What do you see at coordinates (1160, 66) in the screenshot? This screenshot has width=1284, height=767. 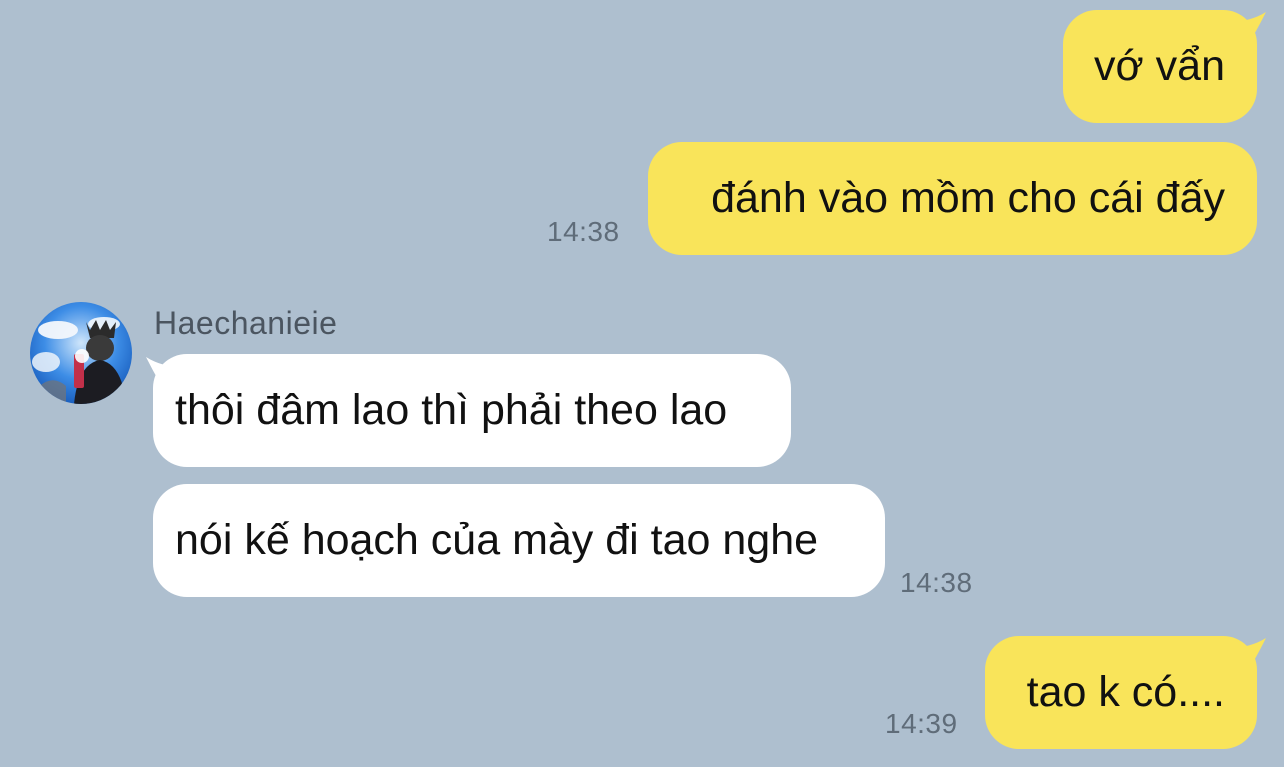 I see `outgoing-message-bubble: vớ vẩn` at bounding box center [1160, 66].